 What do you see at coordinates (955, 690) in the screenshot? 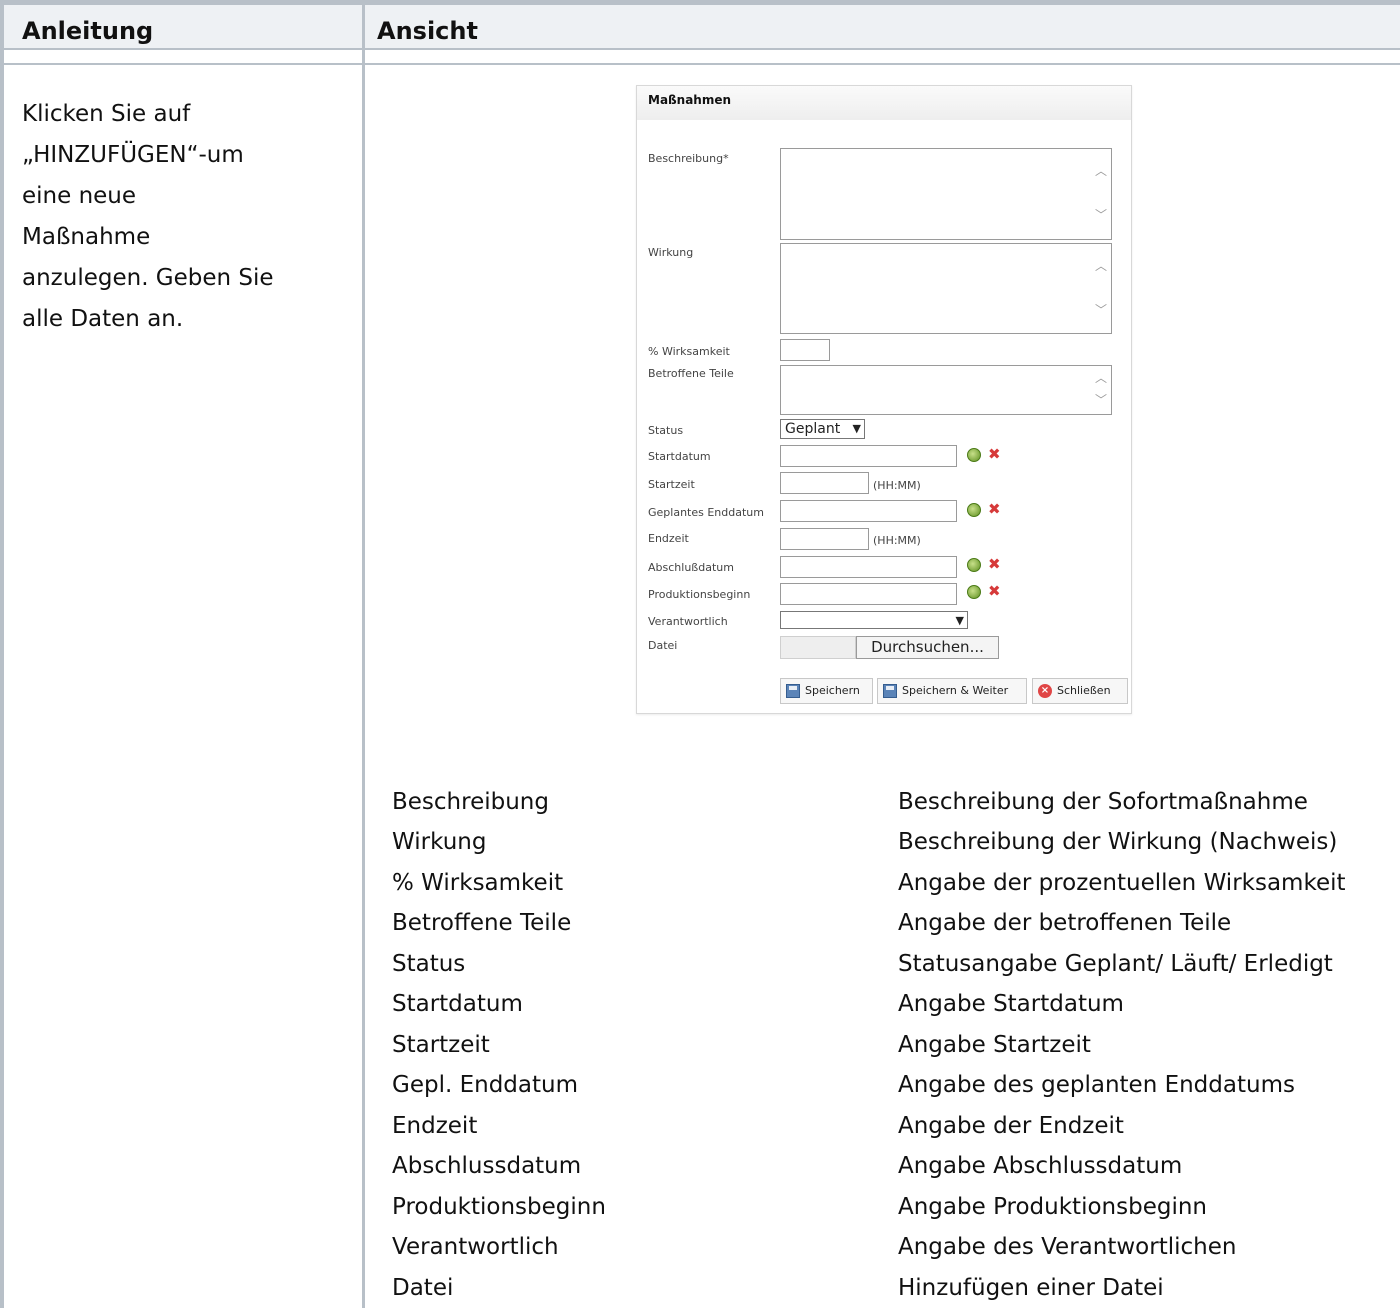
I see `save-next-button-label: Speichern & Weiter` at bounding box center [955, 690].